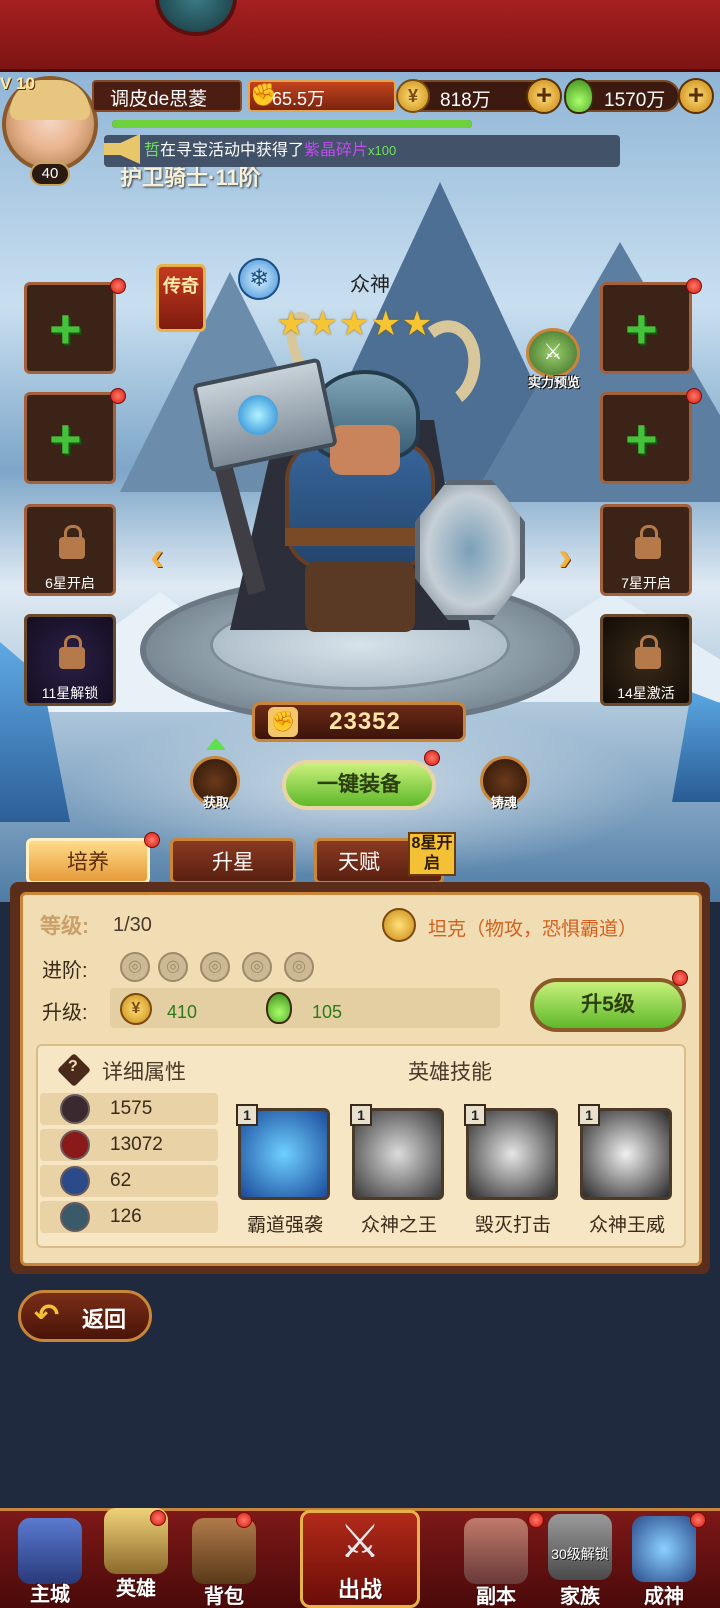  I want to click on skill-name: 众神之王, so click(398, 1225).